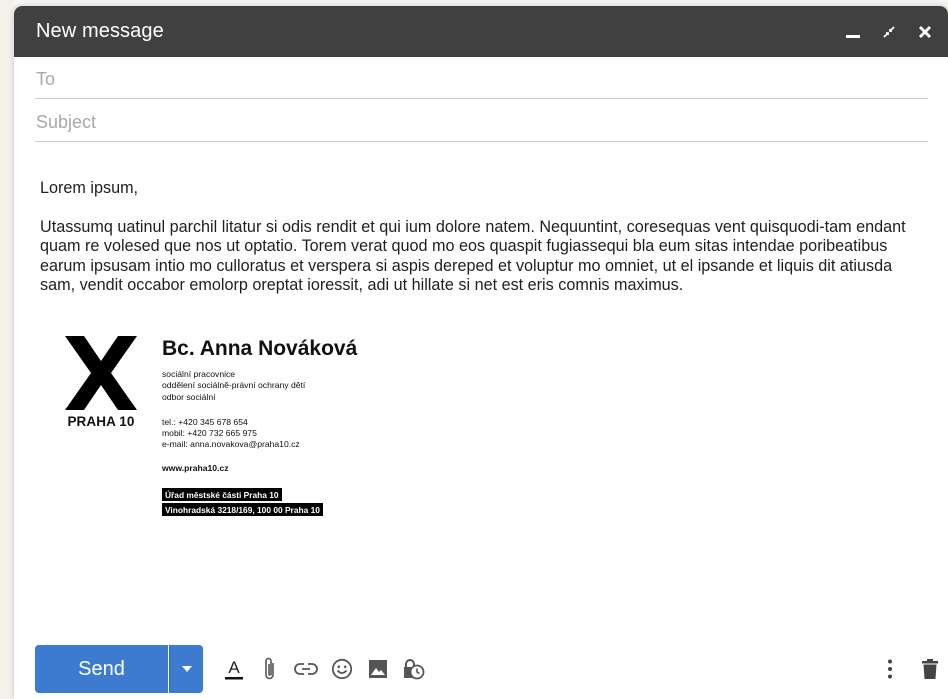  What do you see at coordinates (205, 421) in the screenshot?
I see `signature-phone: tel.: +420 345 678 654` at bounding box center [205, 421].